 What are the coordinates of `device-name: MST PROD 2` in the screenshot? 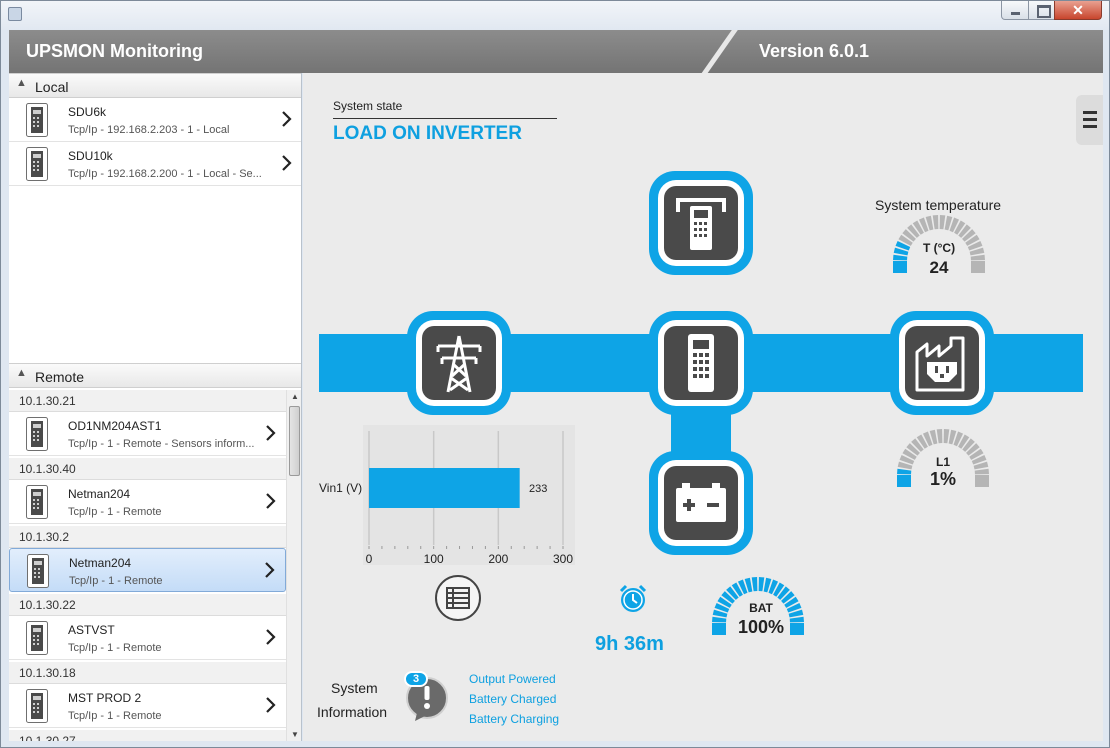 It's located at (105, 698).